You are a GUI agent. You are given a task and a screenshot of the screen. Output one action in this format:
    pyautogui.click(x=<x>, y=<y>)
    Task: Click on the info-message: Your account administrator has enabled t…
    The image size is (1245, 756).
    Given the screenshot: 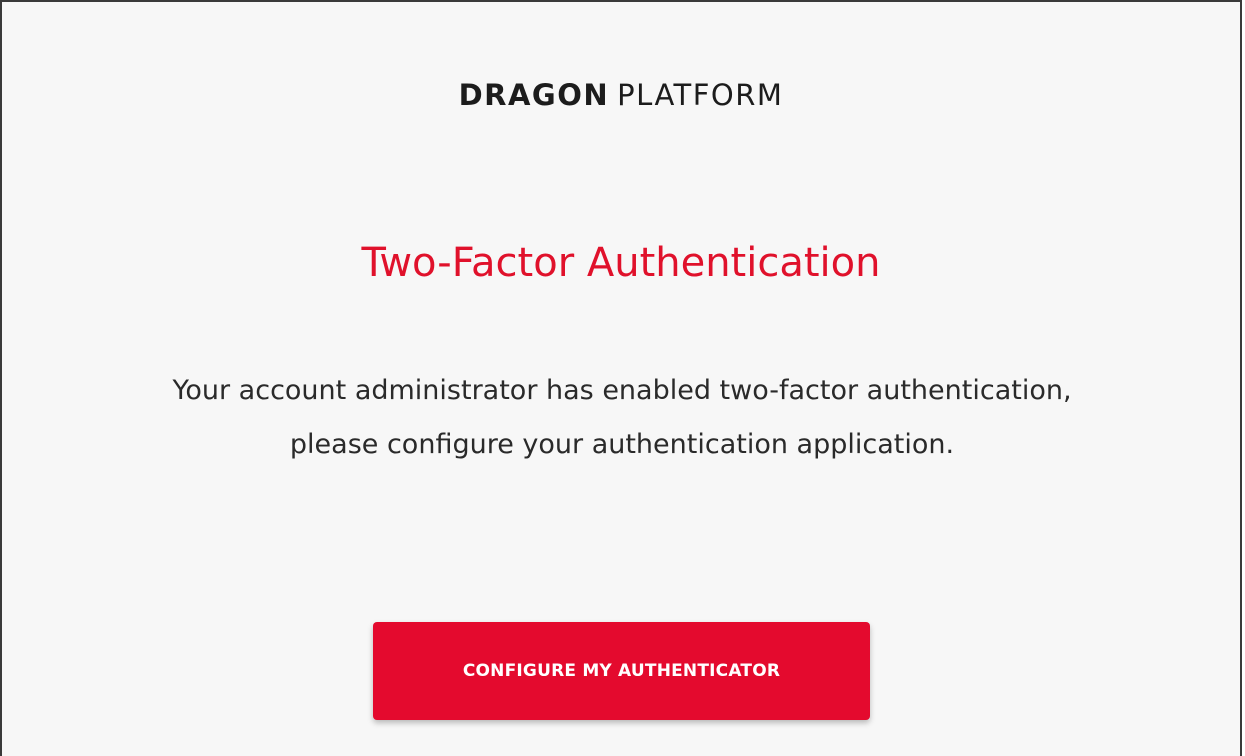 What is the action you would take?
    pyautogui.click(x=622, y=417)
    